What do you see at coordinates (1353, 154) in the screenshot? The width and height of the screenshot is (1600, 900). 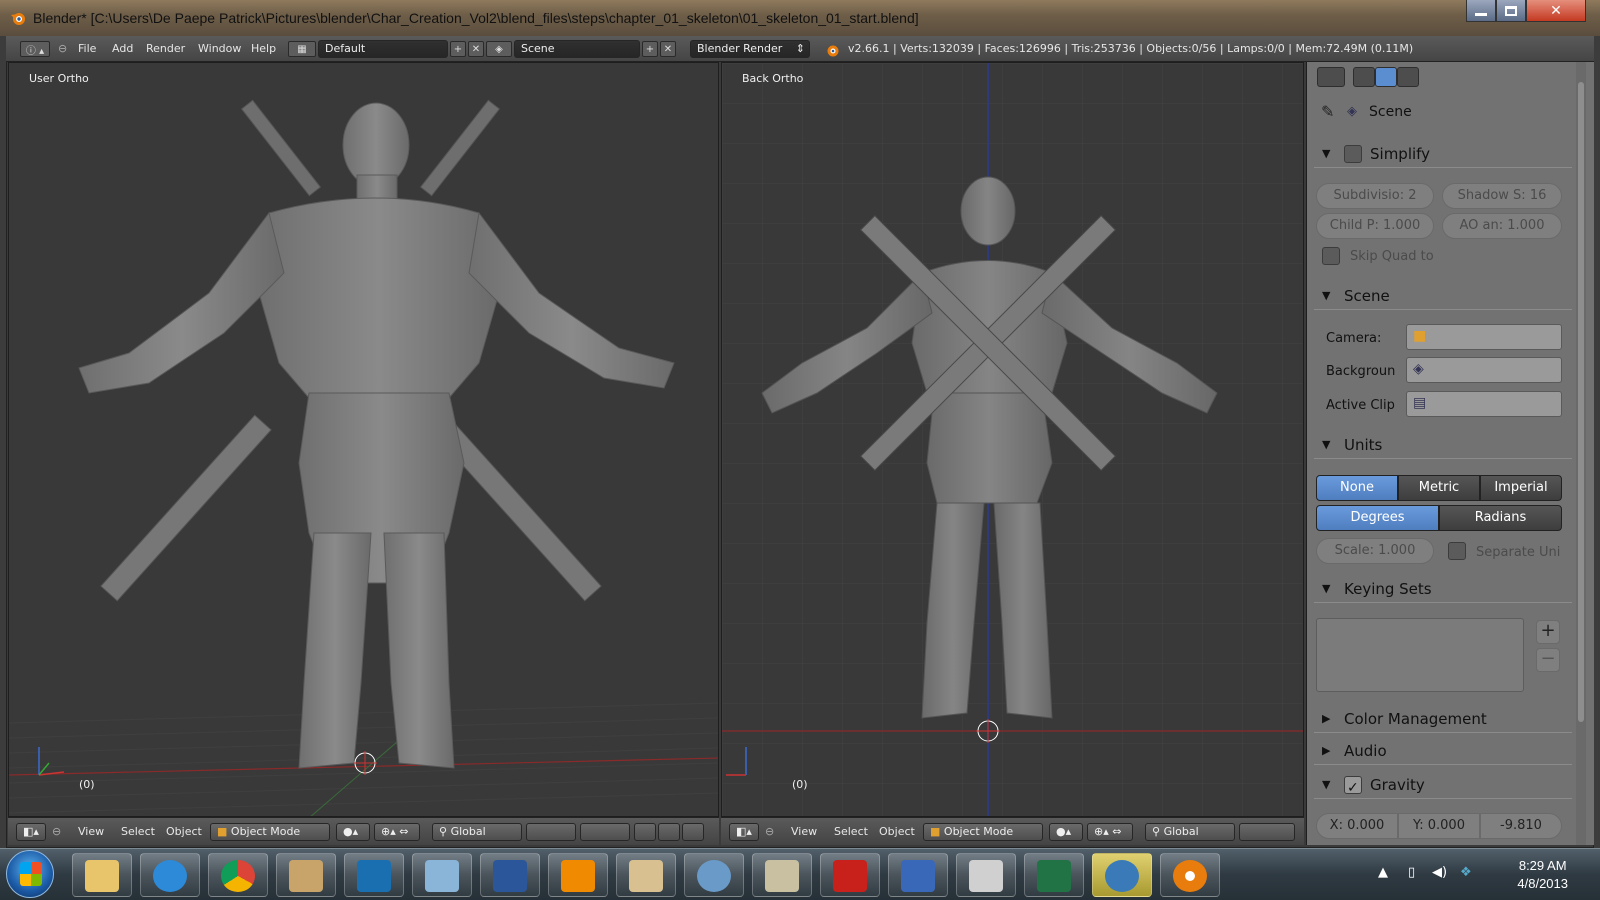 I see `simplify-checkbox` at bounding box center [1353, 154].